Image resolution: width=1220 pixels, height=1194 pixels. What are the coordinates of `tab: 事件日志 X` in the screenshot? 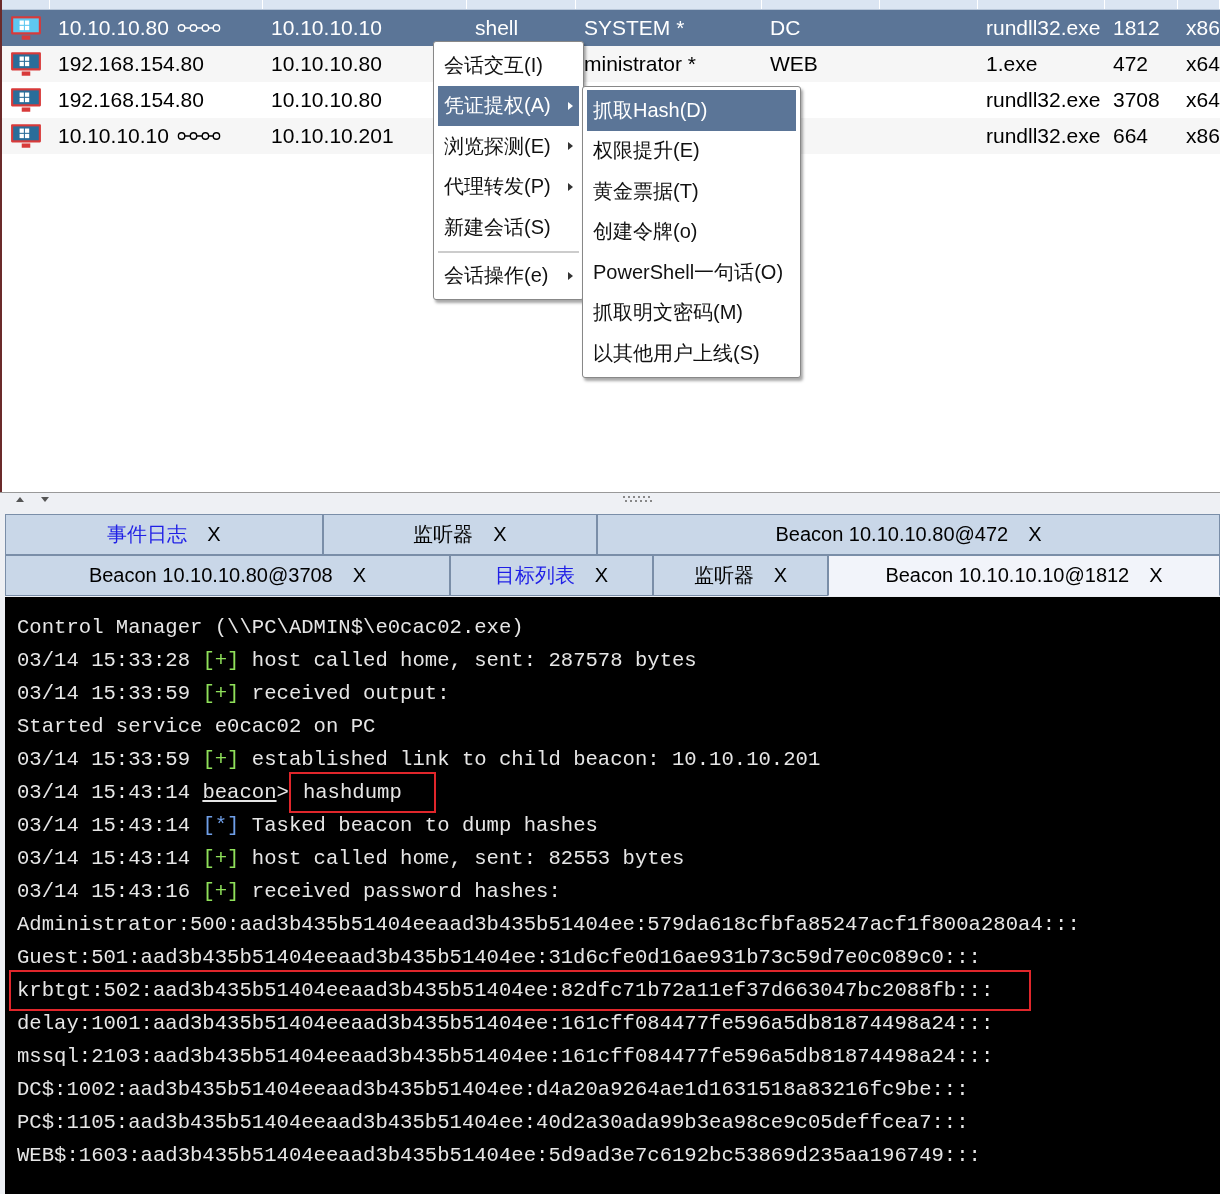 It's located at (164, 534).